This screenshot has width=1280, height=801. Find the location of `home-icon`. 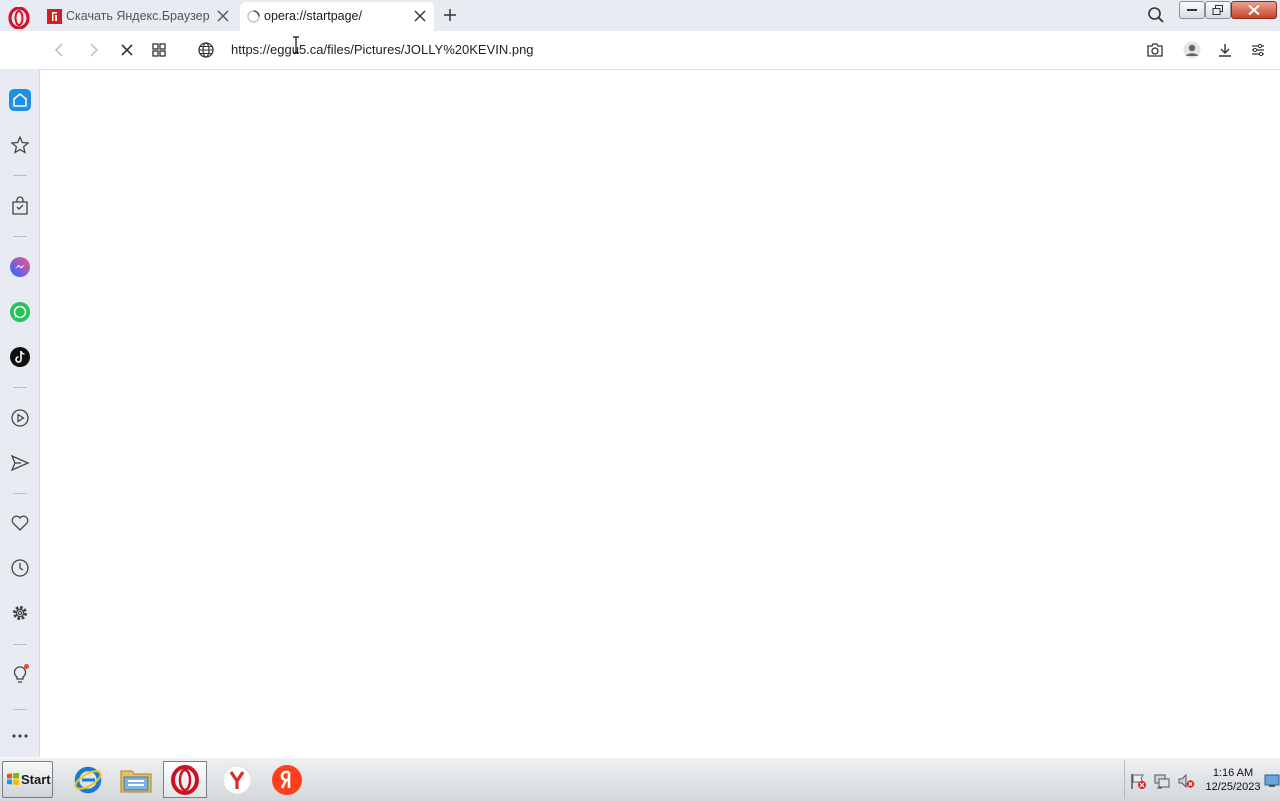

home-icon is located at coordinates (20, 100).